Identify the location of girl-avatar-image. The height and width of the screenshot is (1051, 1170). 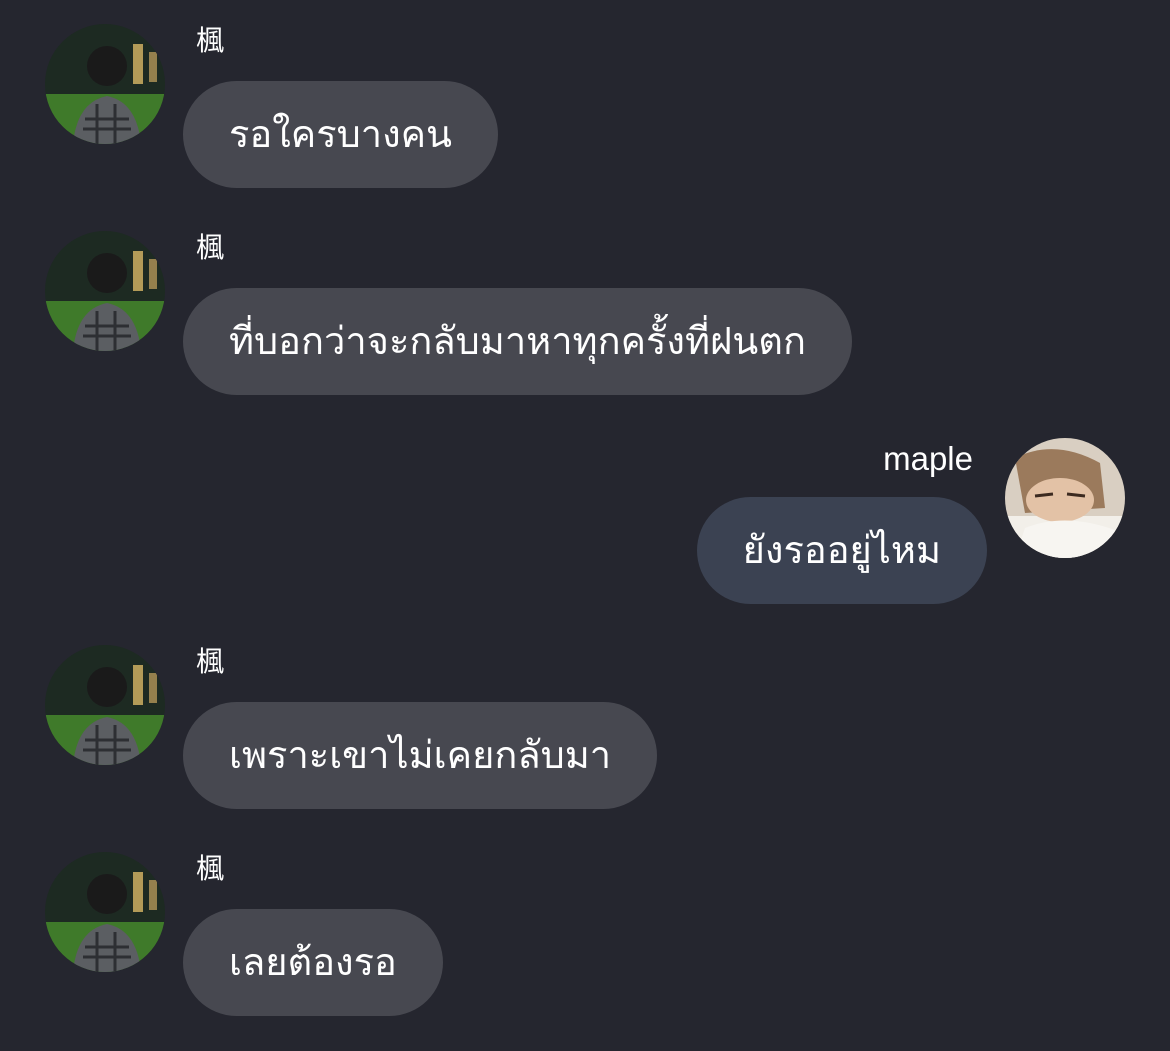
(1065, 498).